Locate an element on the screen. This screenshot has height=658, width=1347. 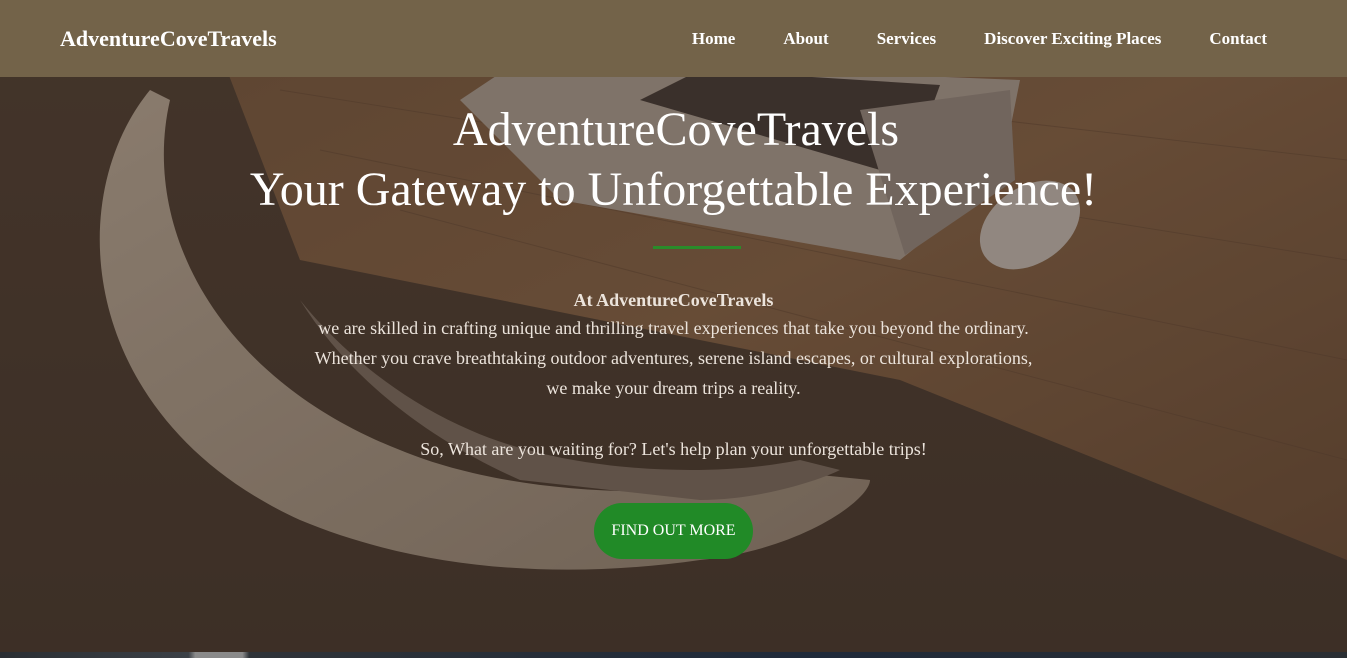
nav-link-discover: Discover Exciting Places is located at coordinates (1072, 39).